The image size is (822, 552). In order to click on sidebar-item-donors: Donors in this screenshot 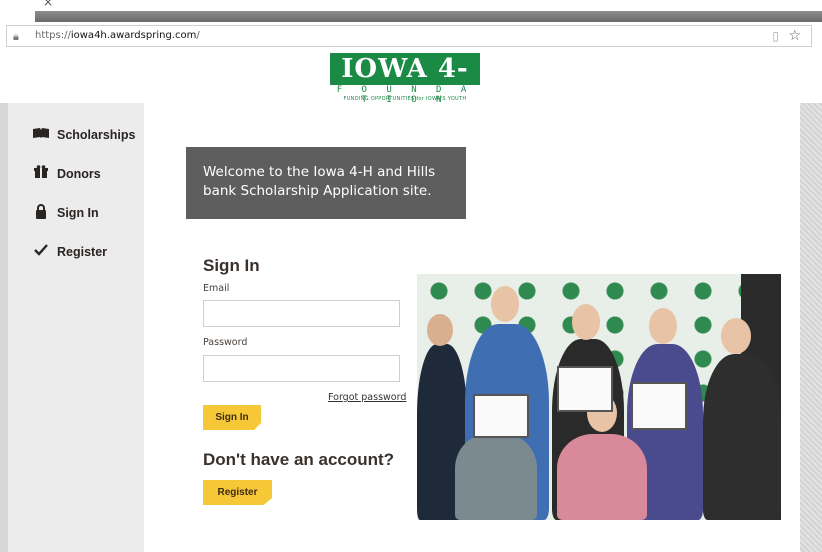, I will do `click(66, 174)`.